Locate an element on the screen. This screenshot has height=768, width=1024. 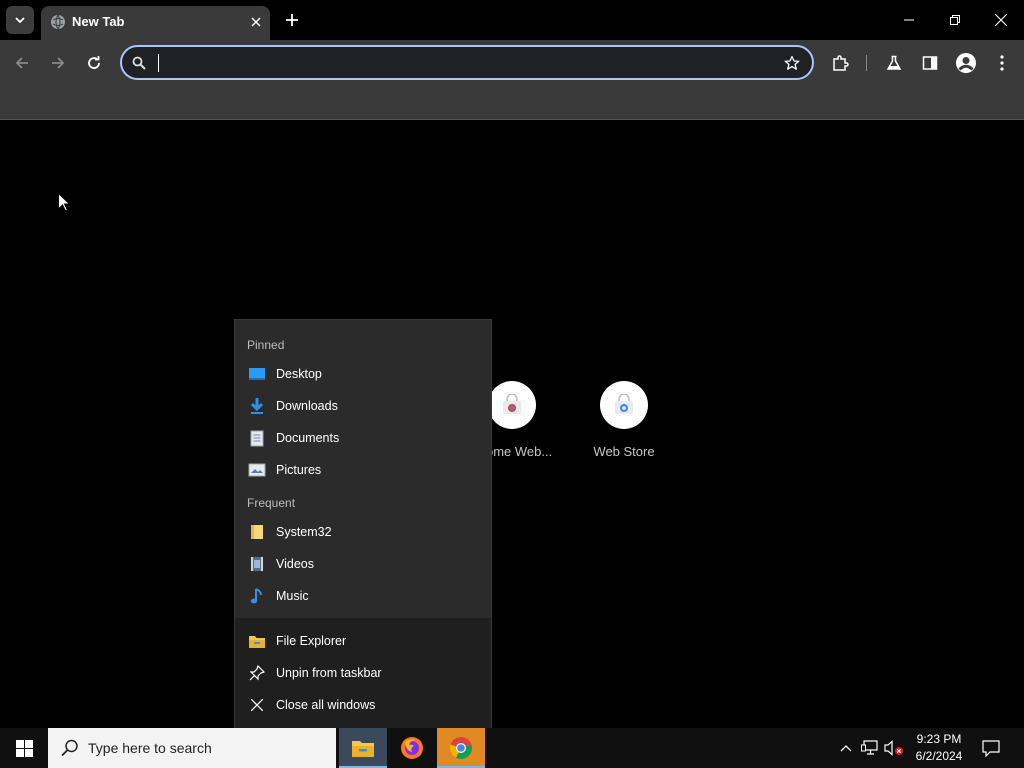
jump-item-desktop: Desktop is located at coordinates (363, 374).